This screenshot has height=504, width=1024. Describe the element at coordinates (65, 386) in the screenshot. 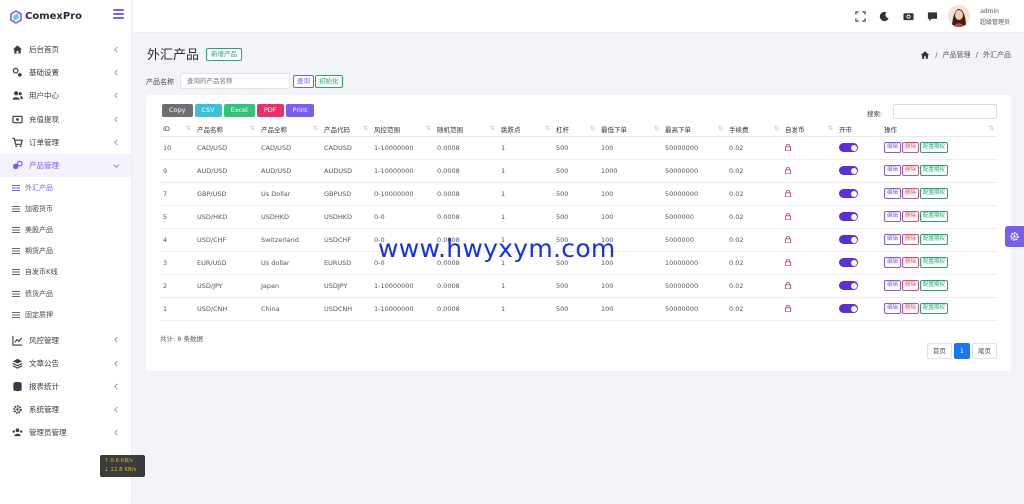

I see `sidebar-item-reports: 报表统计` at that location.